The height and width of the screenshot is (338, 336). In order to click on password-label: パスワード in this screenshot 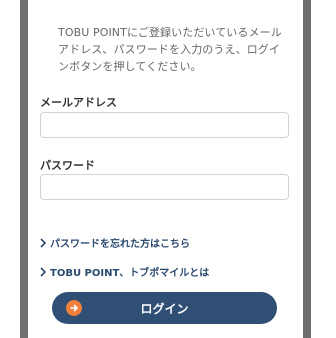, I will do `click(67, 165)`.